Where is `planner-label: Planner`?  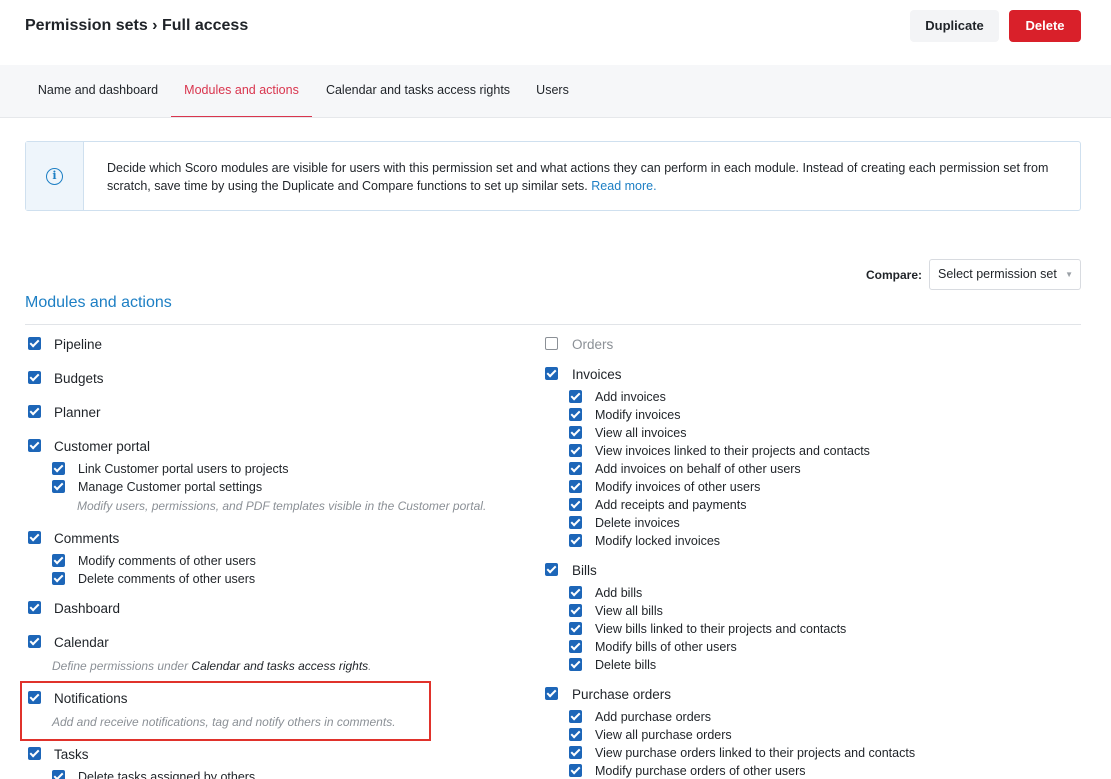 planner-label: Planner is located at coordinates (77, 412).